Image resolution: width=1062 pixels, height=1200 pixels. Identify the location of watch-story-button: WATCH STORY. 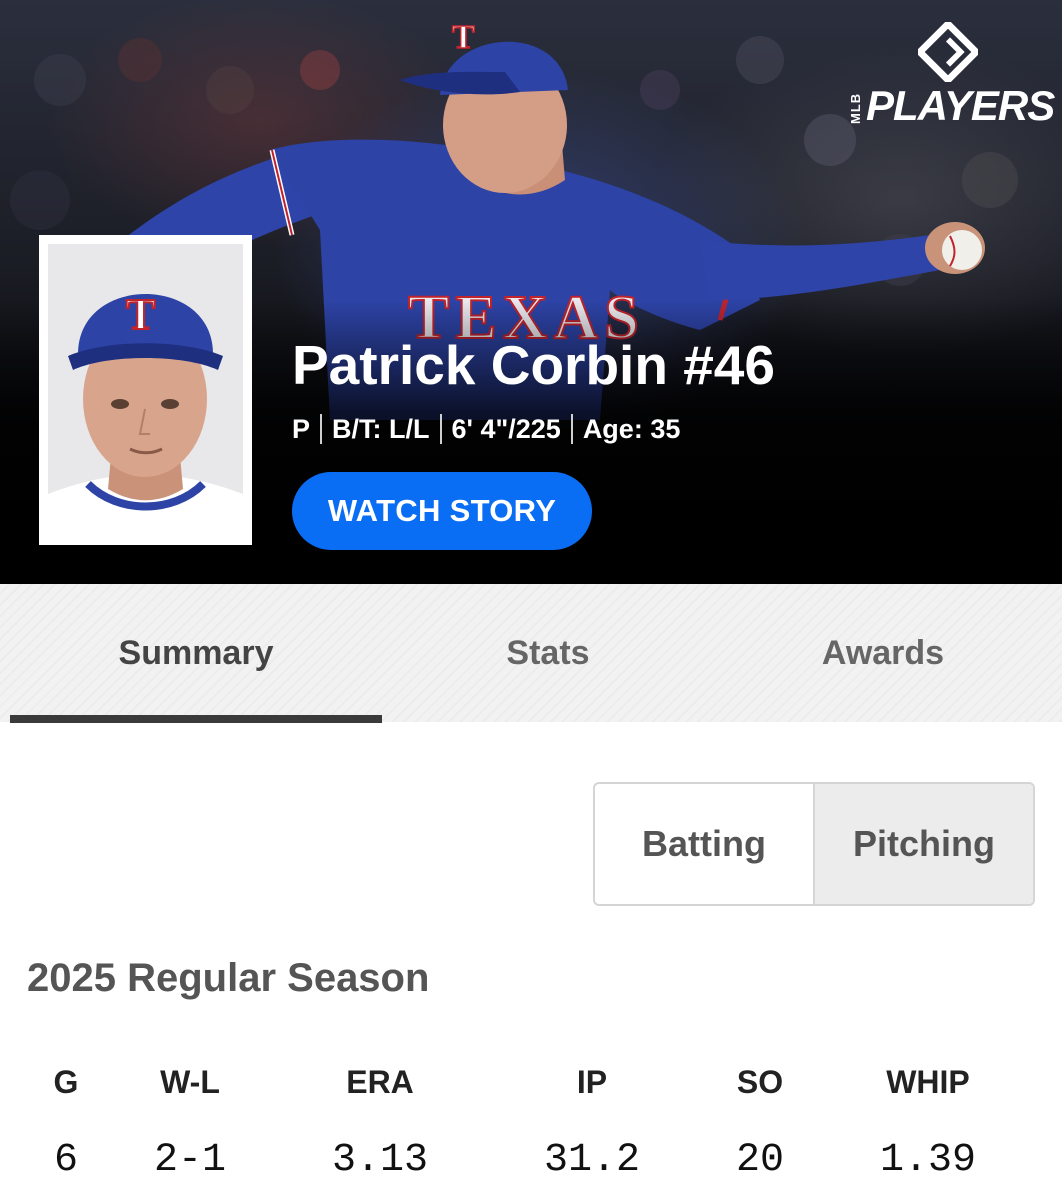
(442, 511).